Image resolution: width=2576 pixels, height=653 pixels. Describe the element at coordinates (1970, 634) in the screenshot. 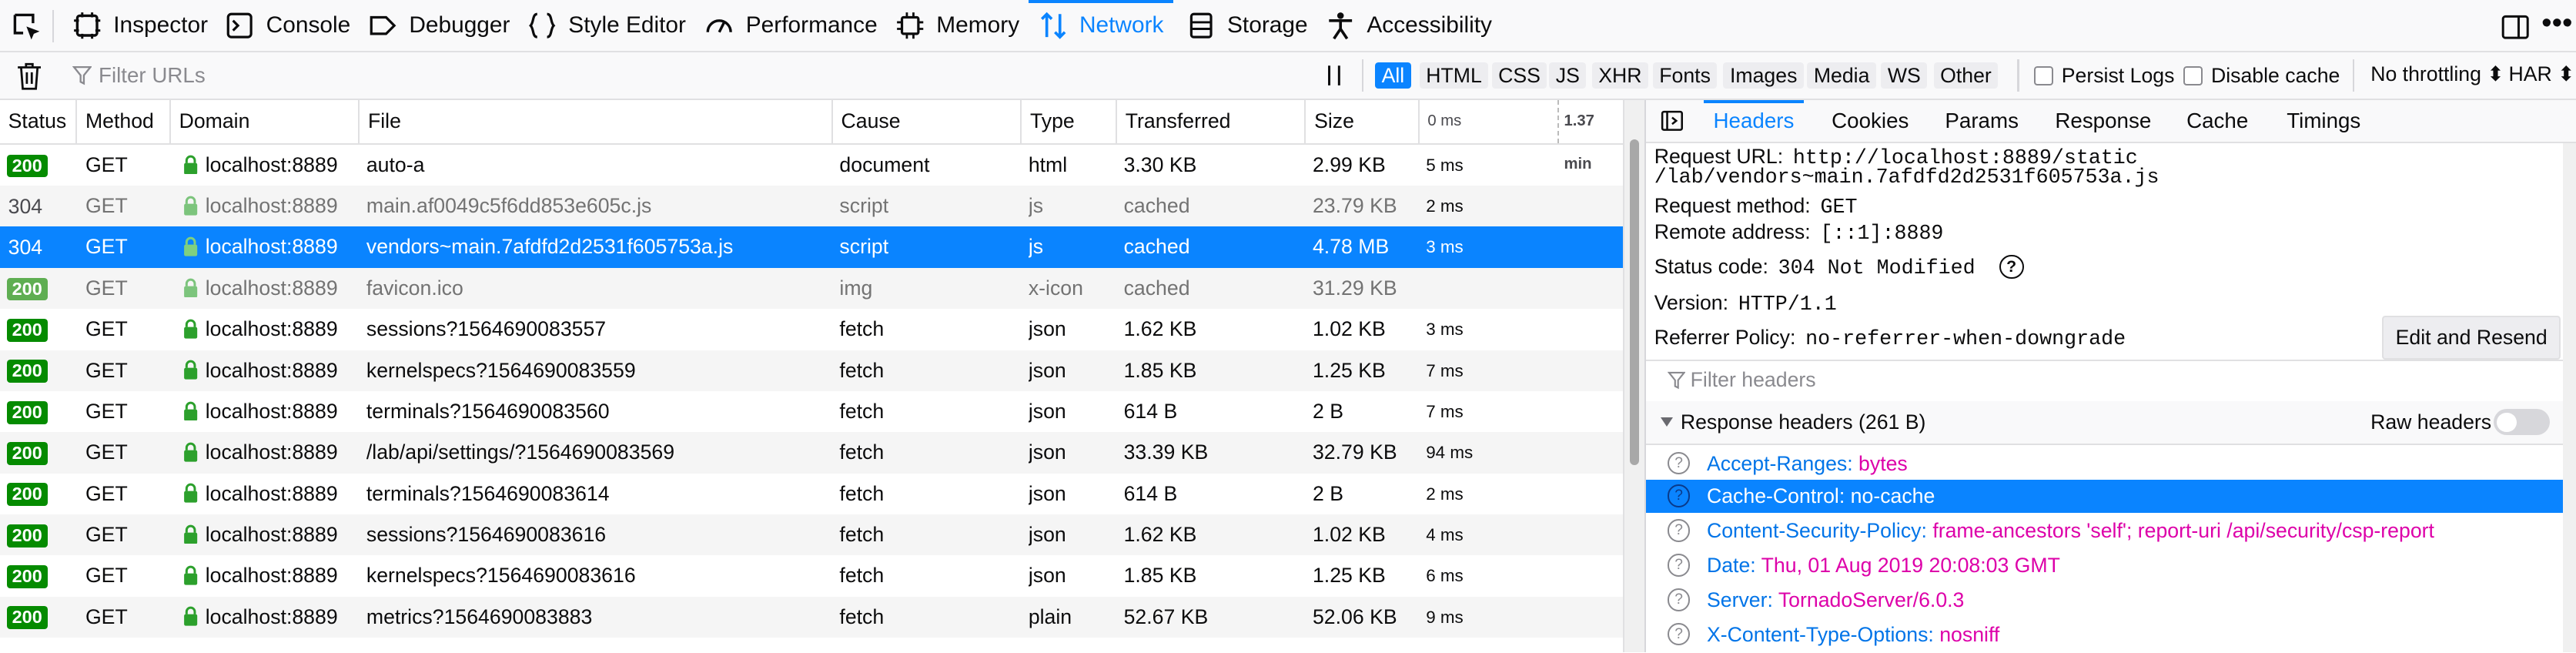

I see `header-value: nosniff` at that location.